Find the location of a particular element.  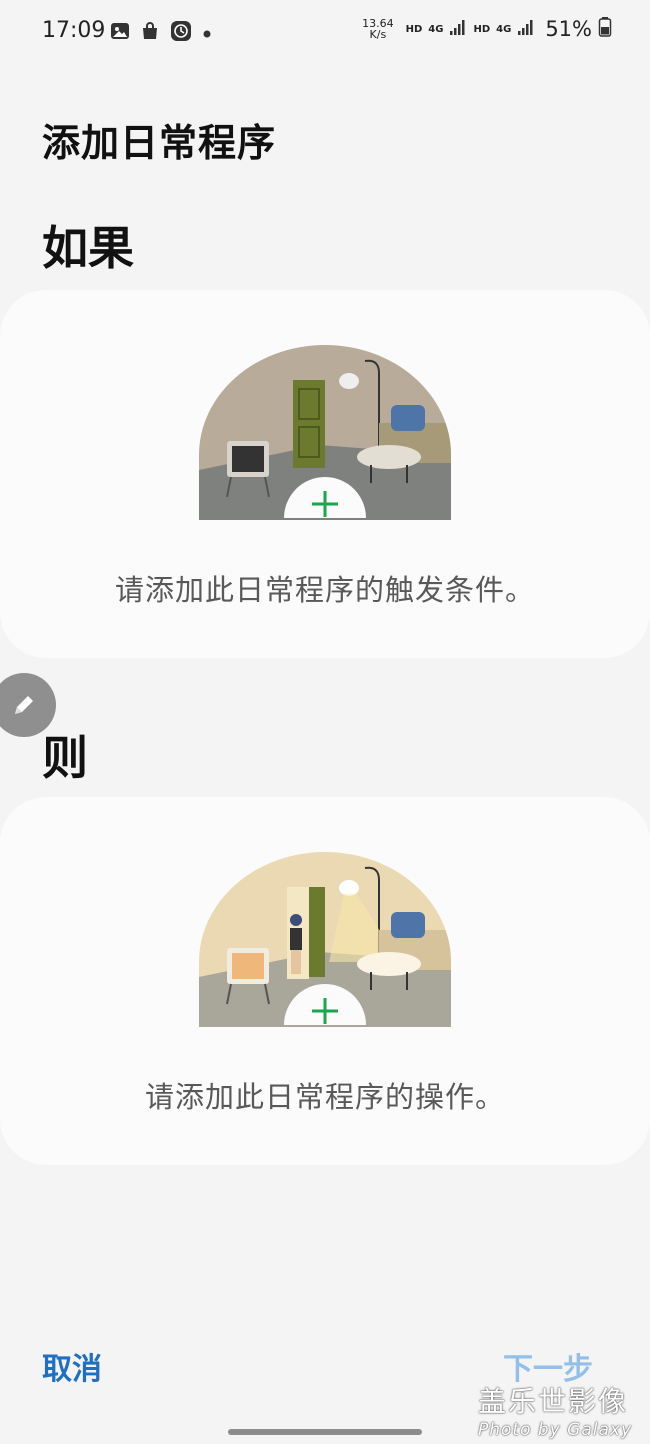

network-speed: 13.64 K/s is located at coordinates (378, 29).